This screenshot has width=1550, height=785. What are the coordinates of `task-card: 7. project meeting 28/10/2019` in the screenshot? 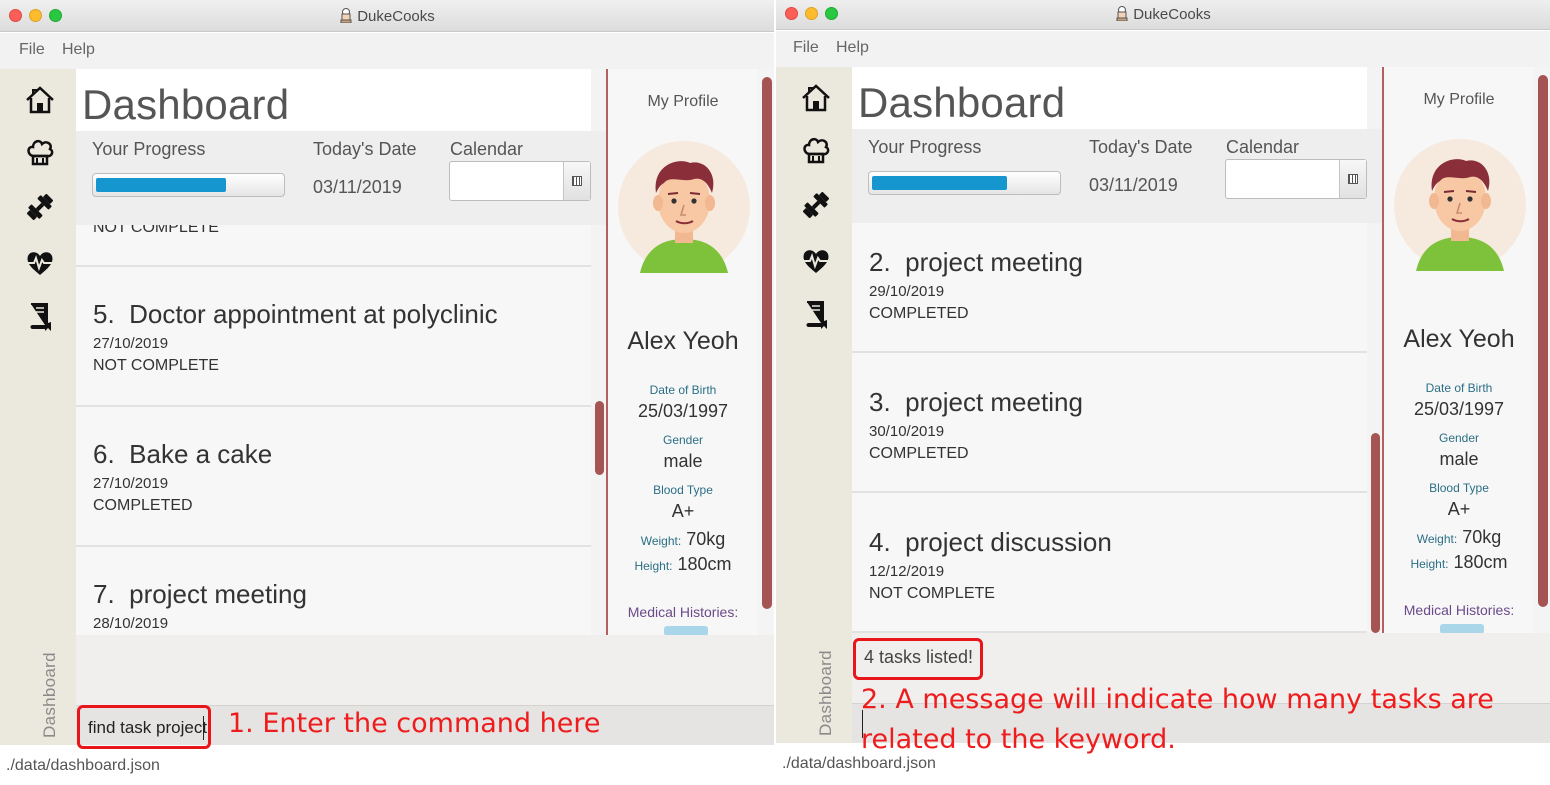 It's located at (334, 591).